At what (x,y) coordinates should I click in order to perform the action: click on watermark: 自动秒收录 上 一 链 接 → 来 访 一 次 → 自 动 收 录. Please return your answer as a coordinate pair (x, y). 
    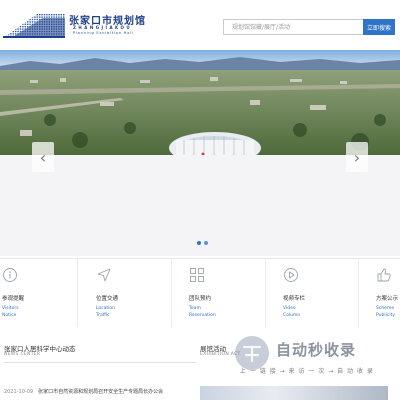
    Looking at the image, I should click on (314, 355).